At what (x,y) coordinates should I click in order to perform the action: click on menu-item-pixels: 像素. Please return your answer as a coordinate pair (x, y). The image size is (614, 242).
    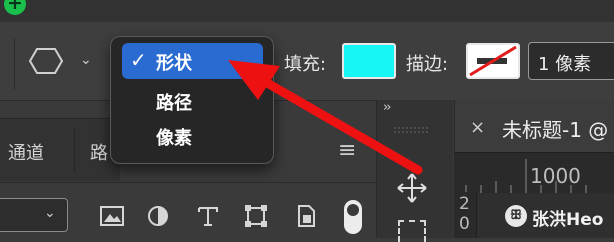
    Looking at the image, I should click on (174, 137).